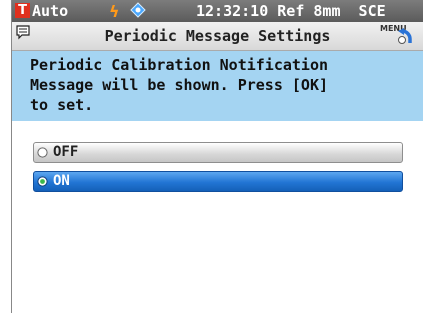  Describe the element at coordinates (66, 152) in the screenshot. I see `option-label-off: OFF` at that location.